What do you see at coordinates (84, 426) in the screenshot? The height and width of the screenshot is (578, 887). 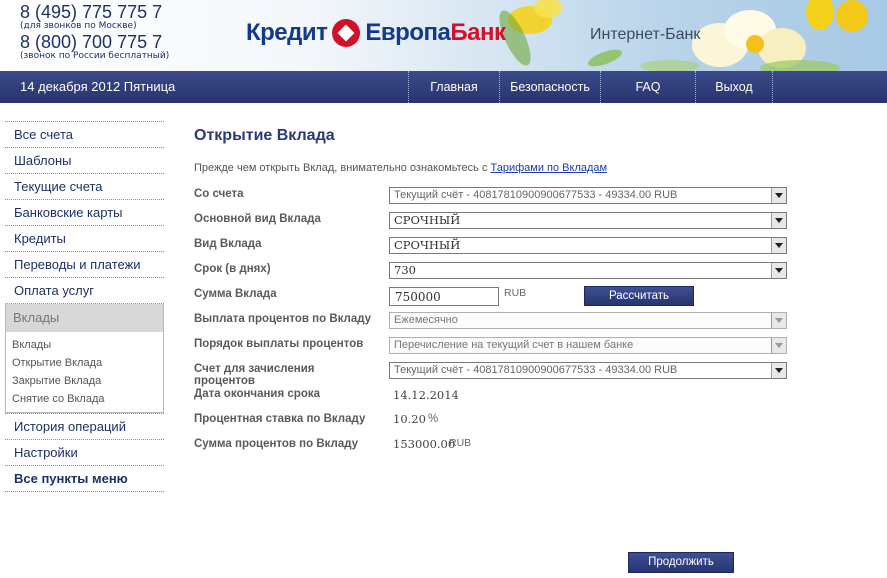 I see `sidebar-item-history: История операций` at bounding box center [84, 426].